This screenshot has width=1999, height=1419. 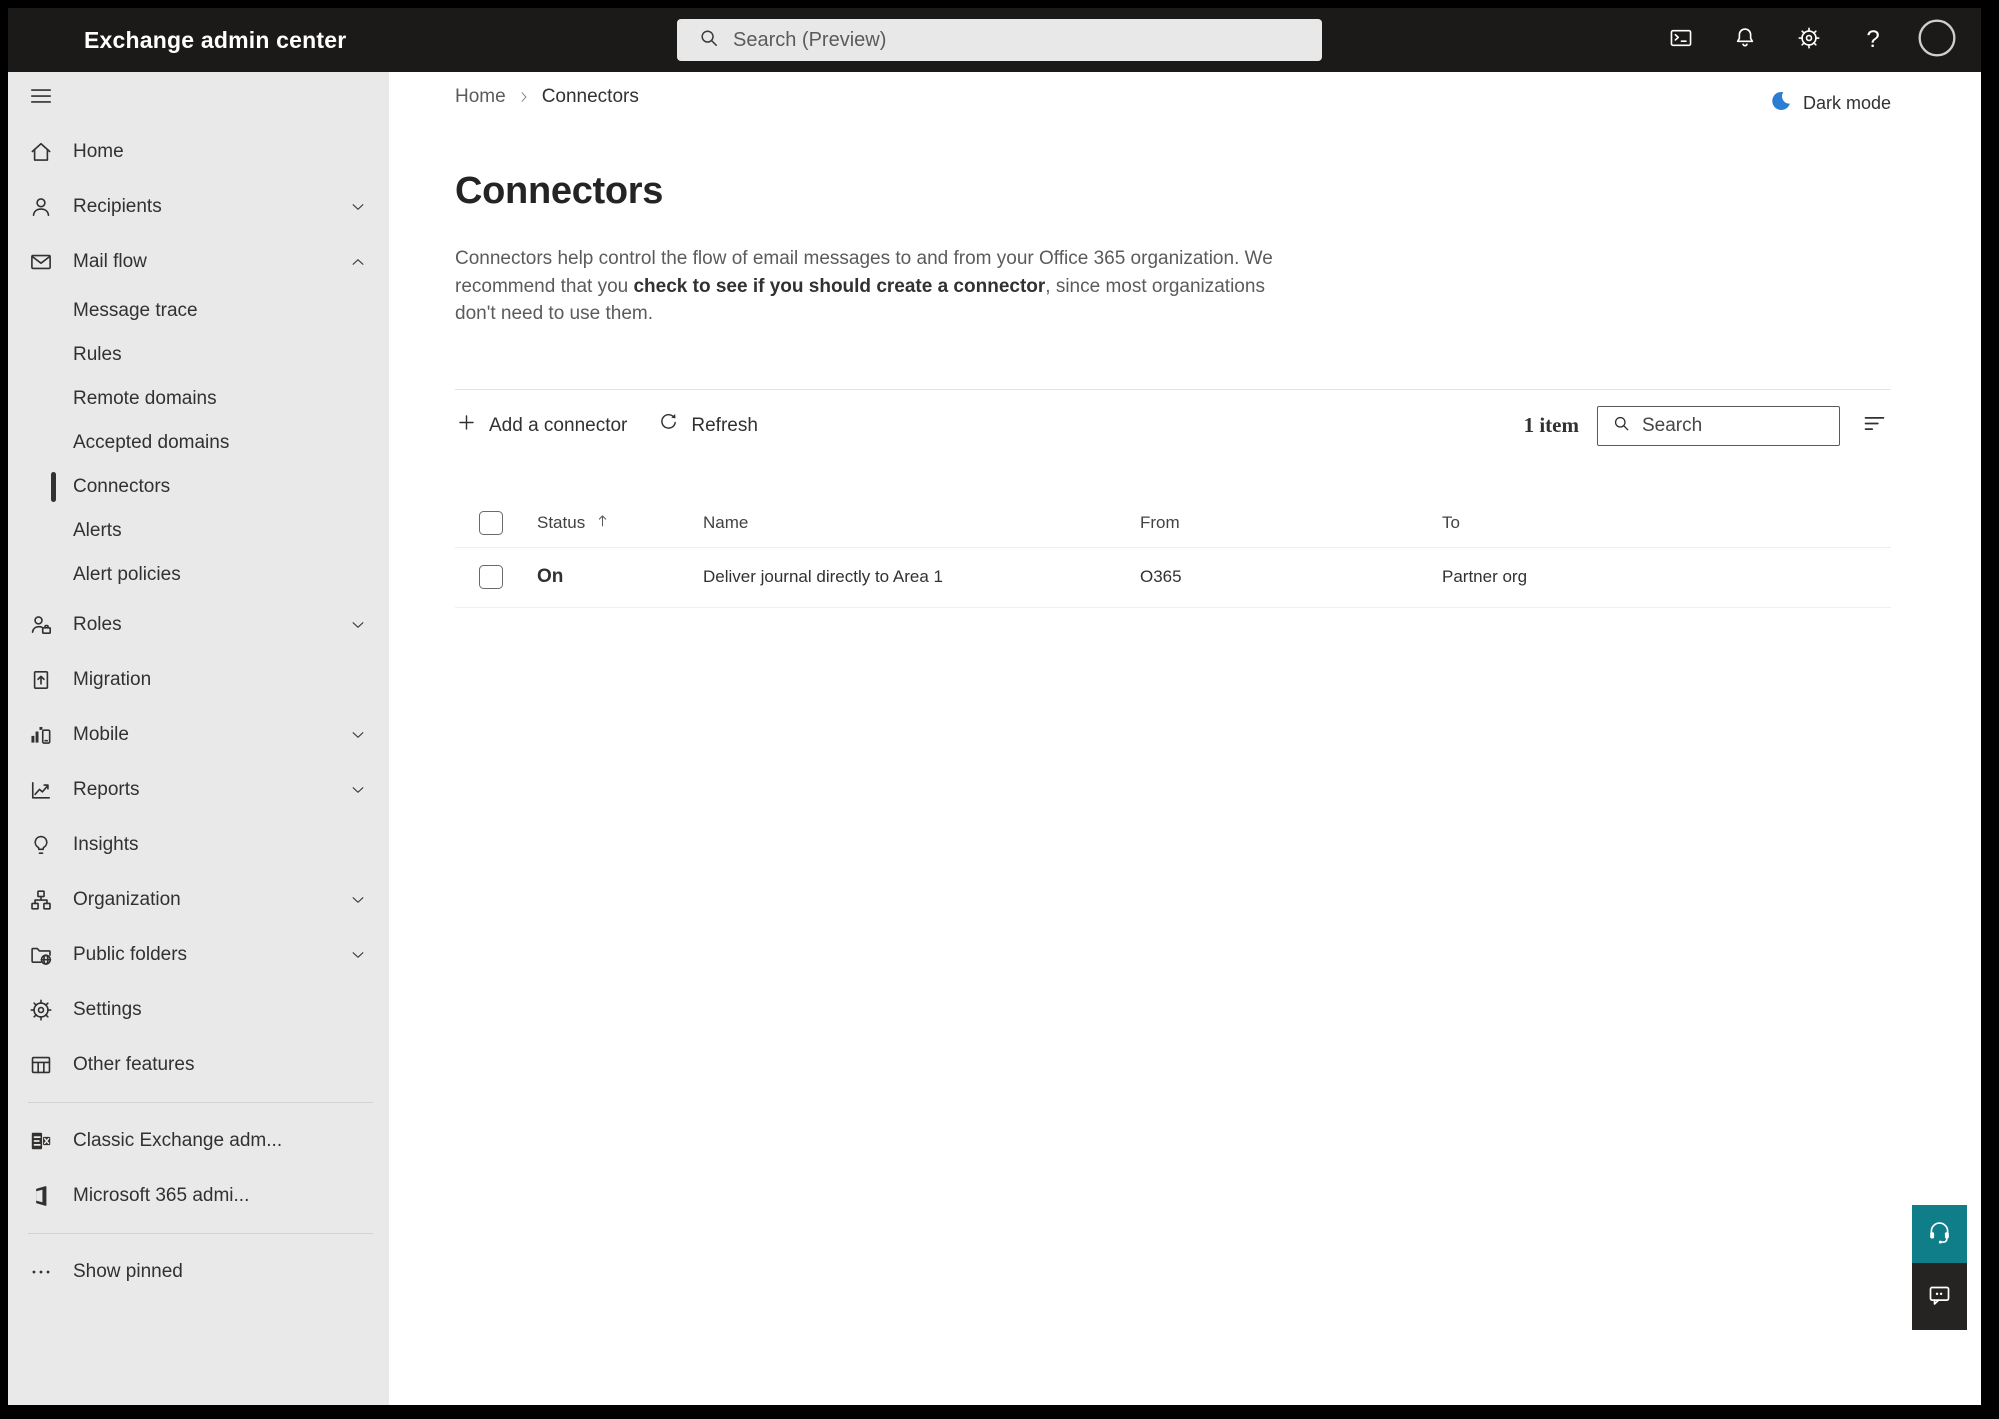 I want to click on sidebar-item-roles: Roles, so click(x=198, y=624).